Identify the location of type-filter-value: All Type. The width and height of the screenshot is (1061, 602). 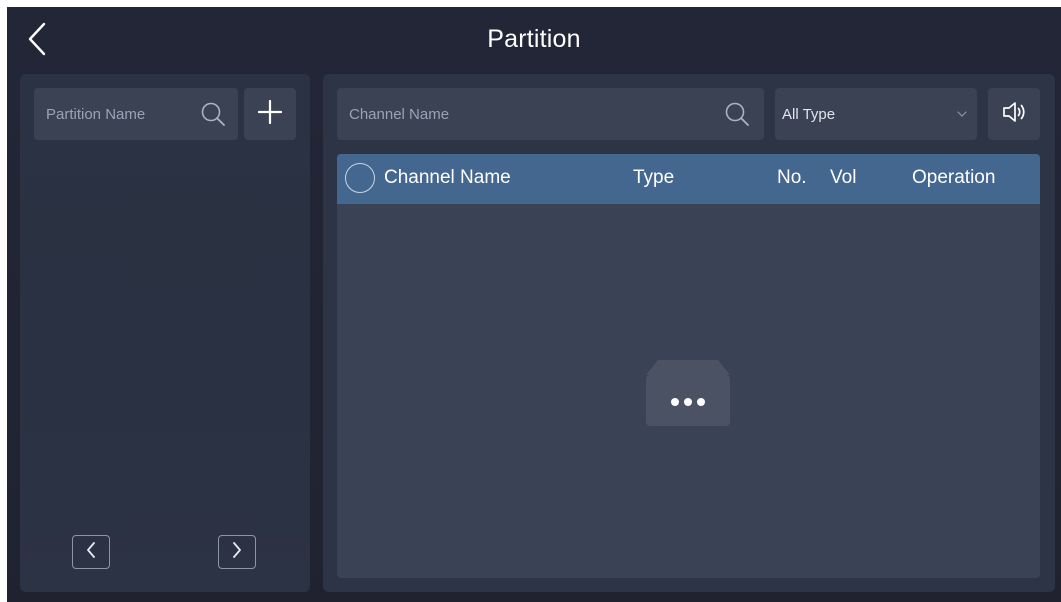
(809, 114).